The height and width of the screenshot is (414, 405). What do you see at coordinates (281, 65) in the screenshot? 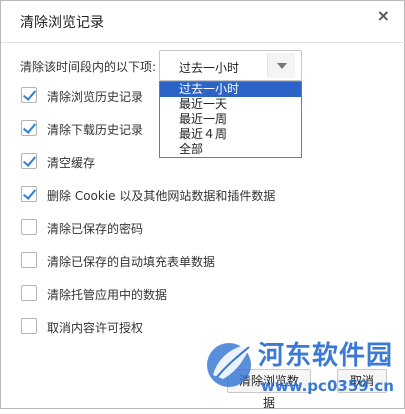
I see `chevron-down-icon` at bounding box center [281, 65].